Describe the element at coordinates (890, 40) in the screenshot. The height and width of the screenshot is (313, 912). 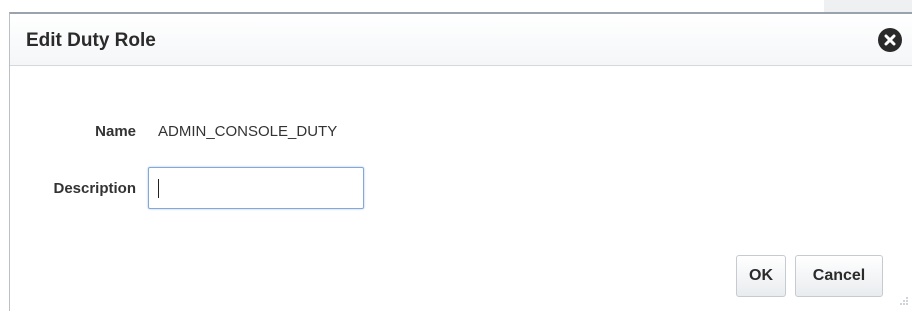
I see `close-icon` at that location.